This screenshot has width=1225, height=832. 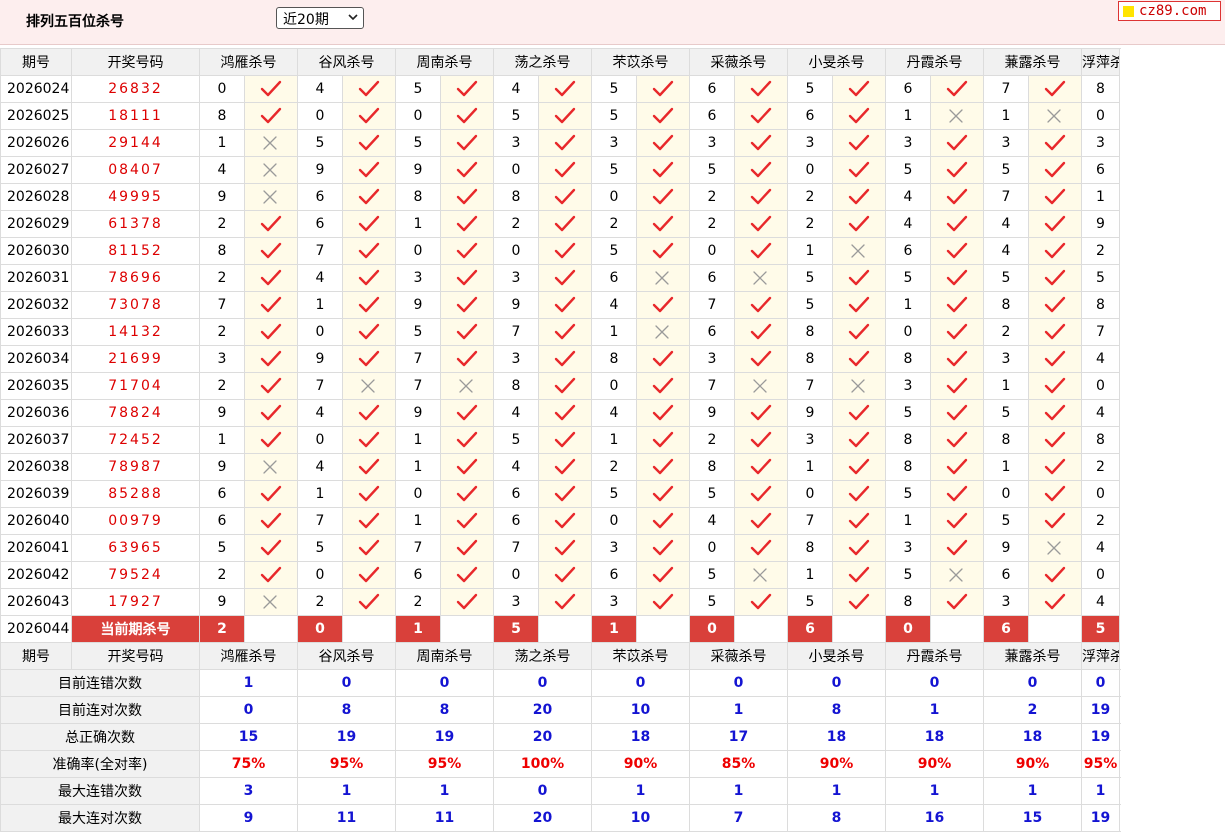 What do you see at coordinates (712, 629) in the screenshot?
I see `current-kill-number: 0` at bounding box center [712, 629].